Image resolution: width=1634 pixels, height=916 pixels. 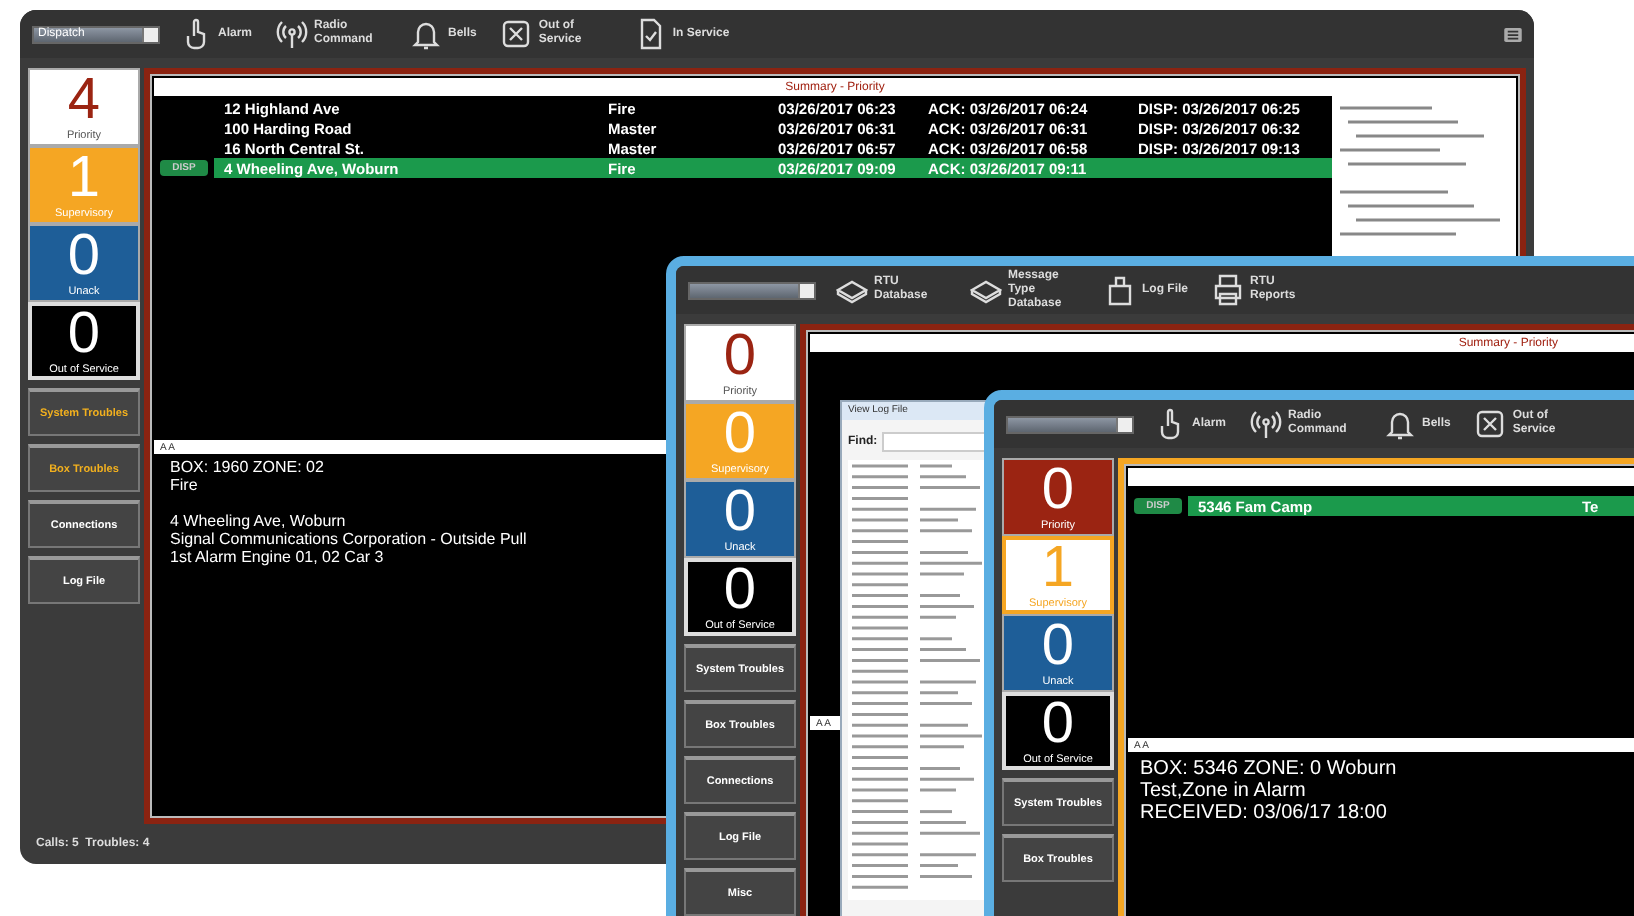 I want to click on count: 4, so click(x=84, y=101).